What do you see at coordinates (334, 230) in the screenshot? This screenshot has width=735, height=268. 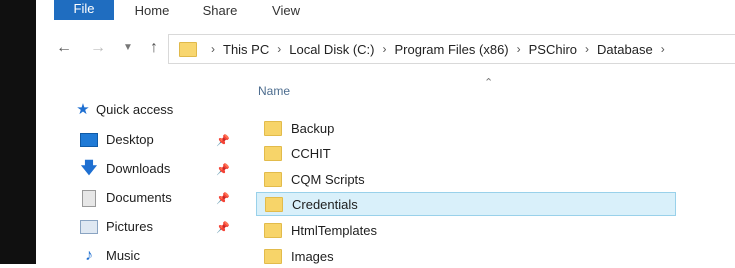 I see `file-name: HtmlTemplates` at bounding box center [334, 230].